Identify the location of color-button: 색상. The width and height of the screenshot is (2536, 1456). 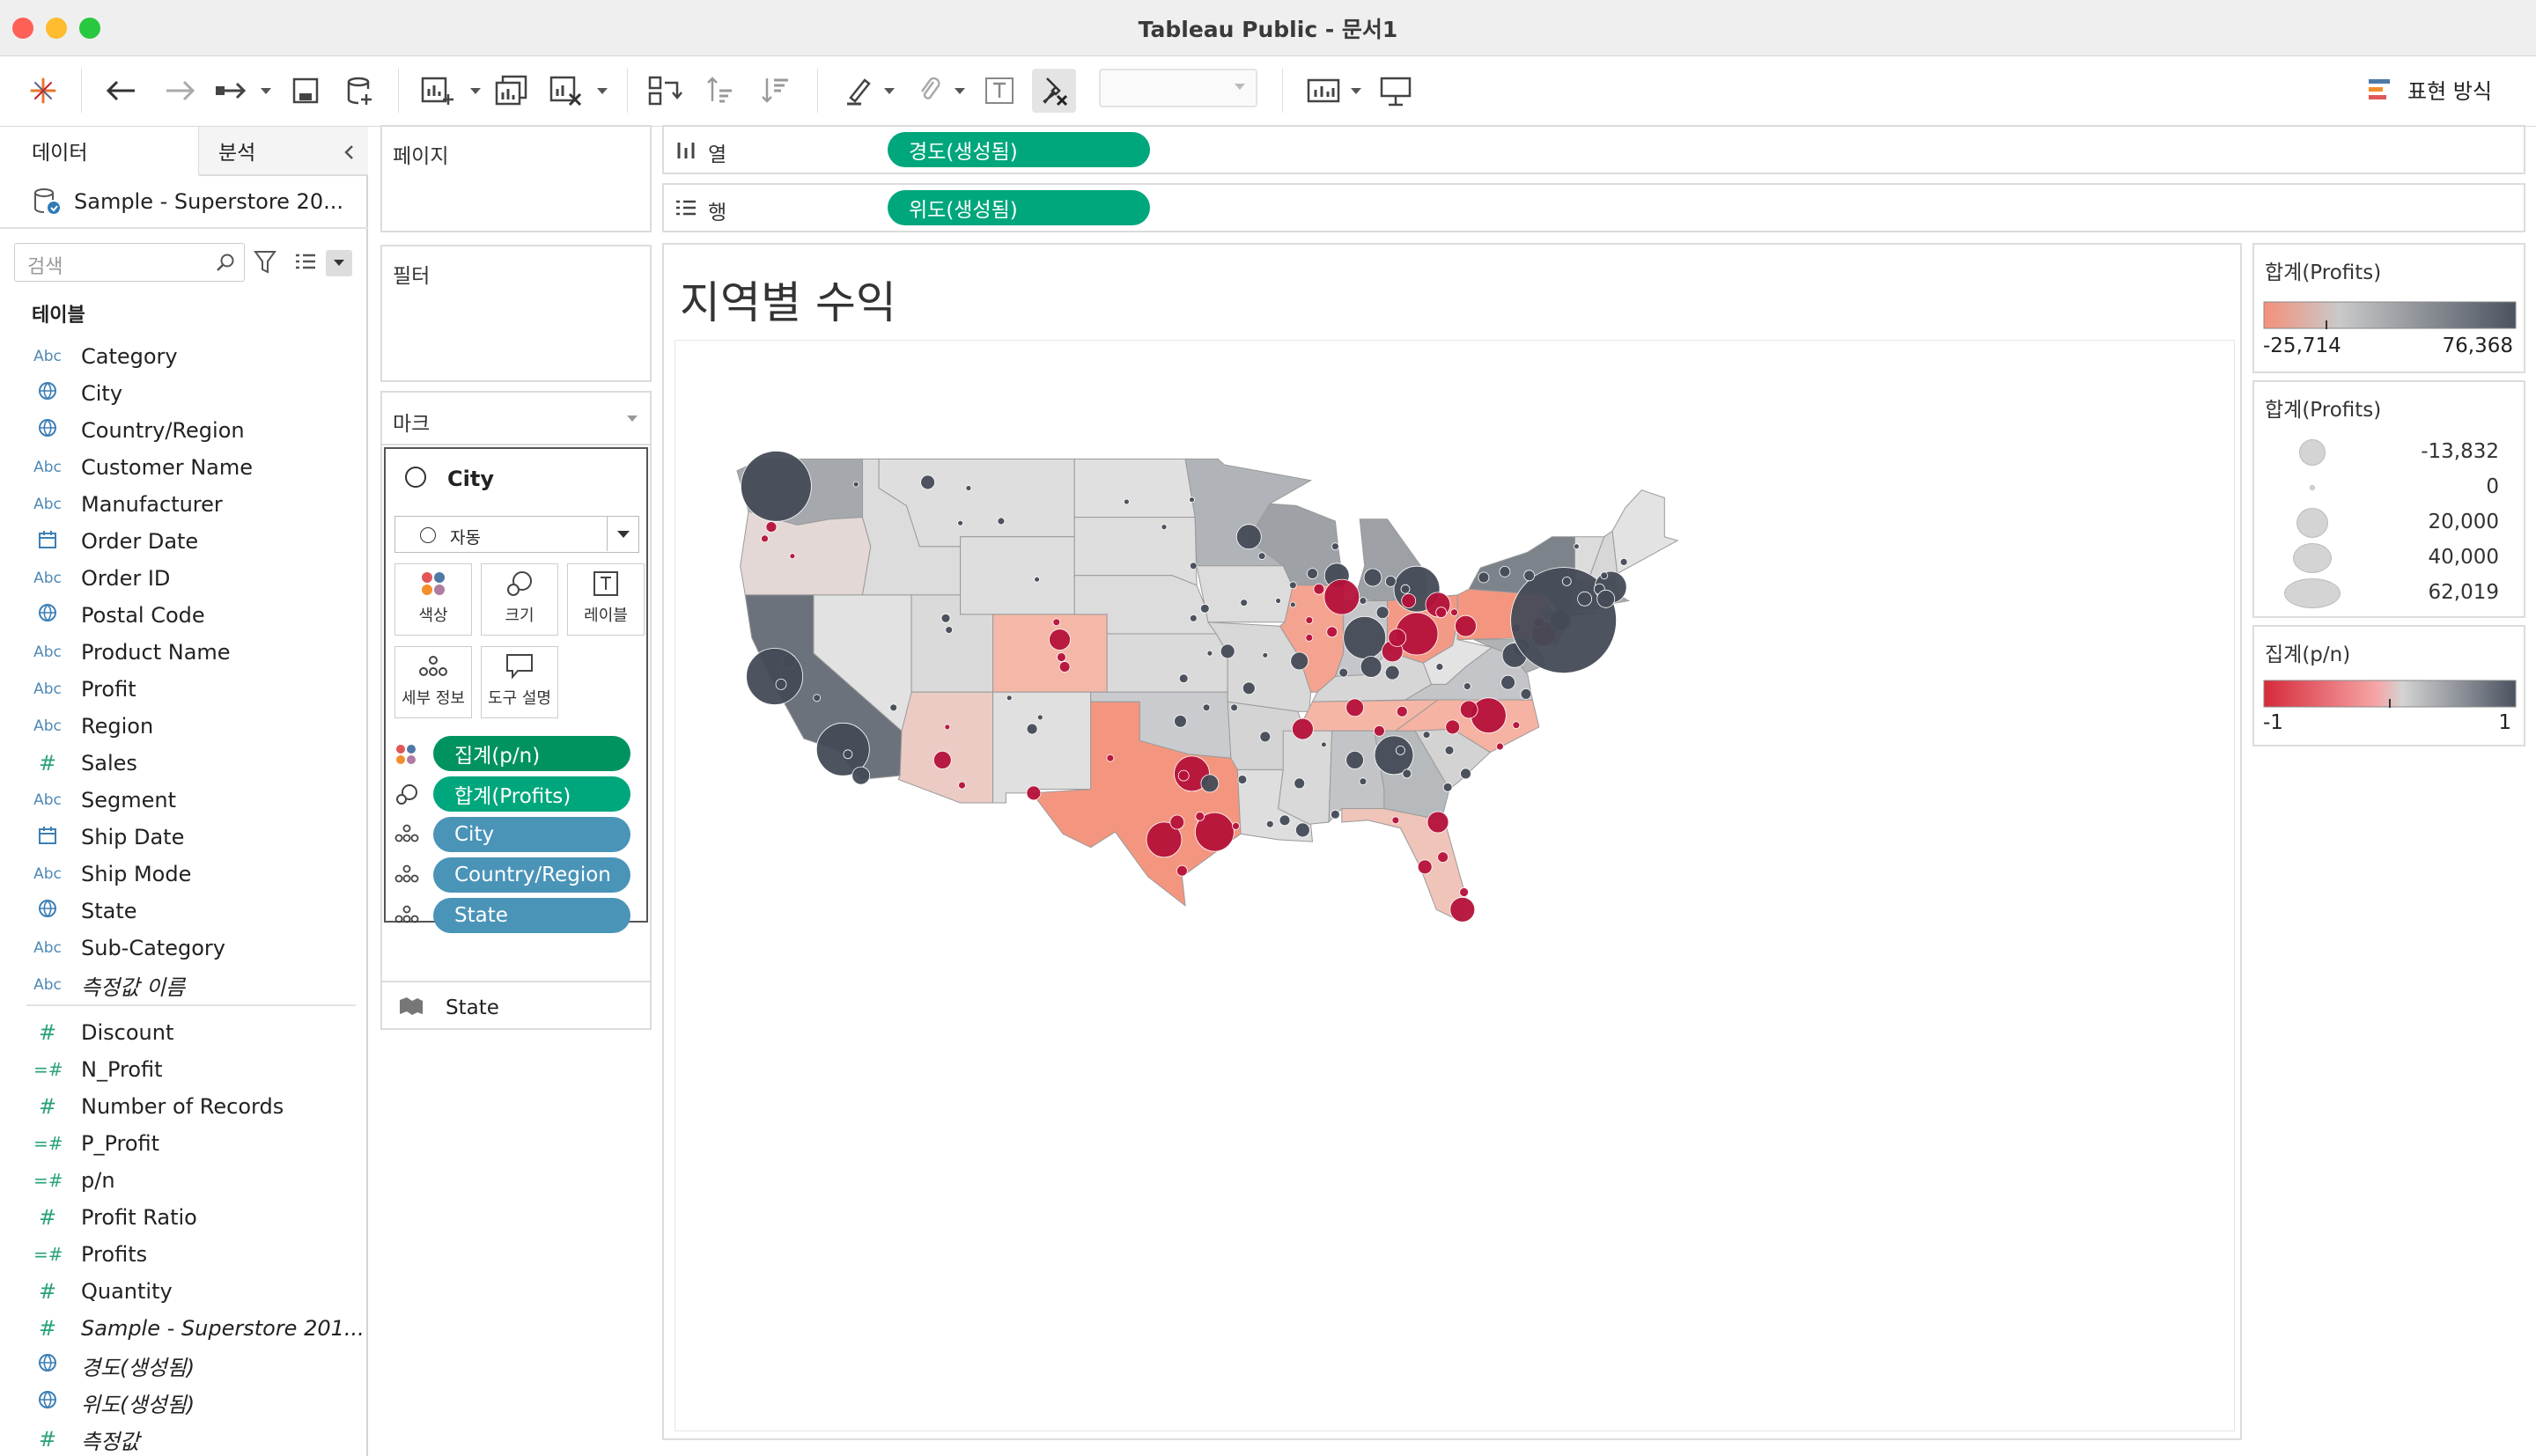
(433, 599).